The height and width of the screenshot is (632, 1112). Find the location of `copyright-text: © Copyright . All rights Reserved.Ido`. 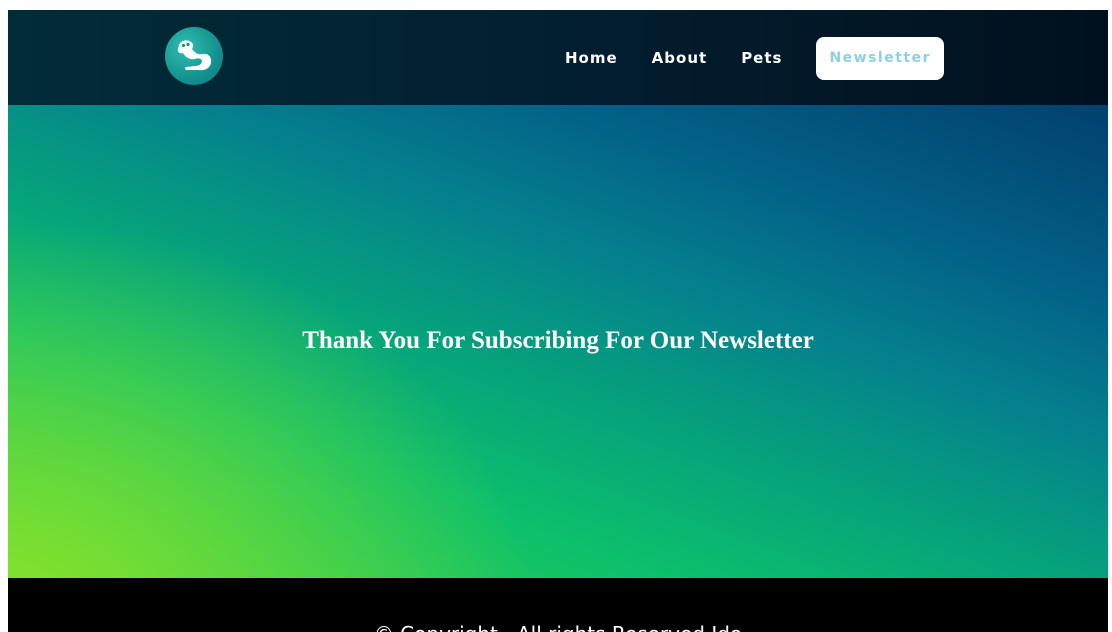

copyright-text: © Copyright . All rights Reserved.Ido is located at coordinates (558, 627).